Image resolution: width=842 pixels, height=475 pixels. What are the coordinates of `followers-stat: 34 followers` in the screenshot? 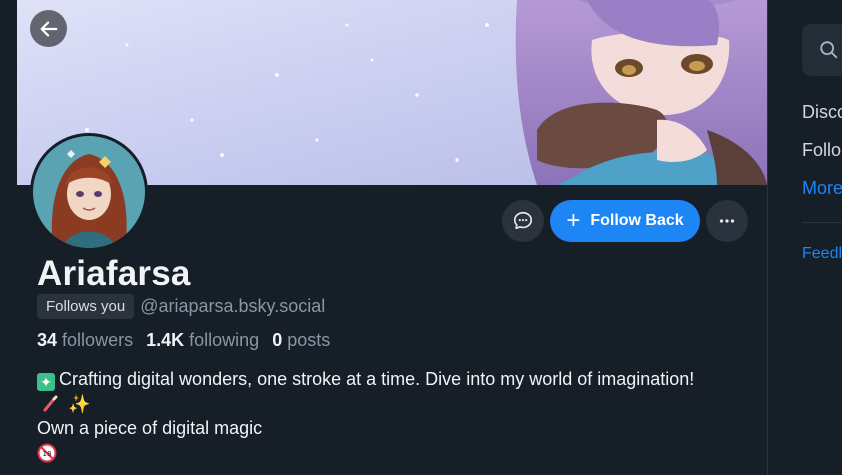 It's located at (87, 340).